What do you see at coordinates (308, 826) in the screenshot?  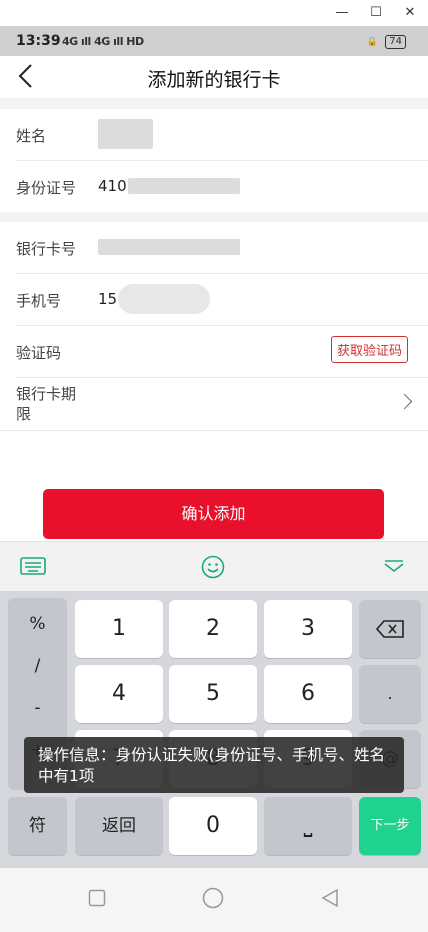 I see `space-key: ⎵` at bounding box center [308, 826].